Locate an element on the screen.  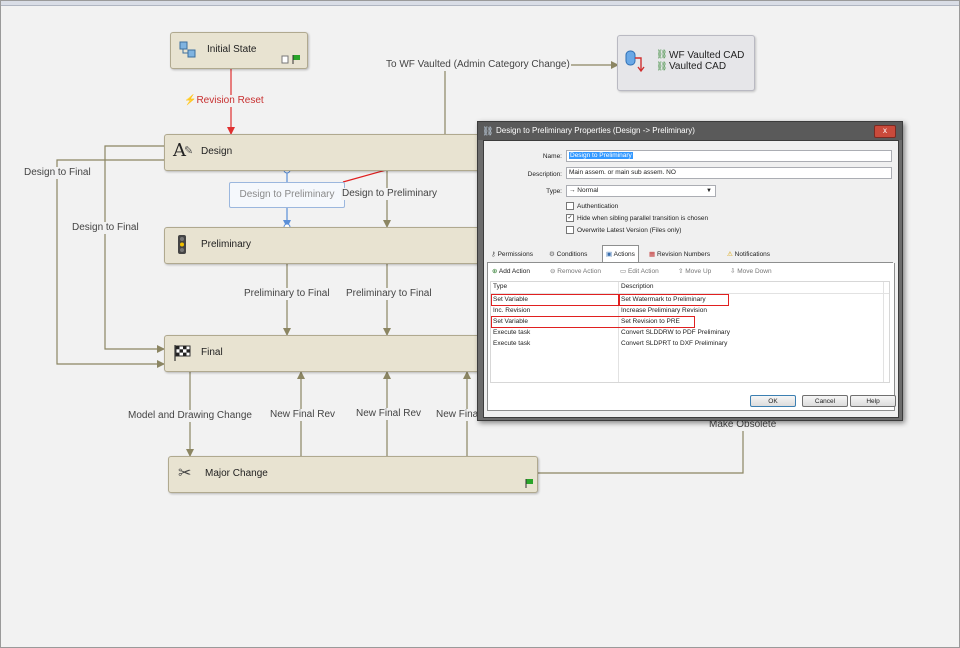
state-preliminary: Preliminary is located at coordinates (330, 245).